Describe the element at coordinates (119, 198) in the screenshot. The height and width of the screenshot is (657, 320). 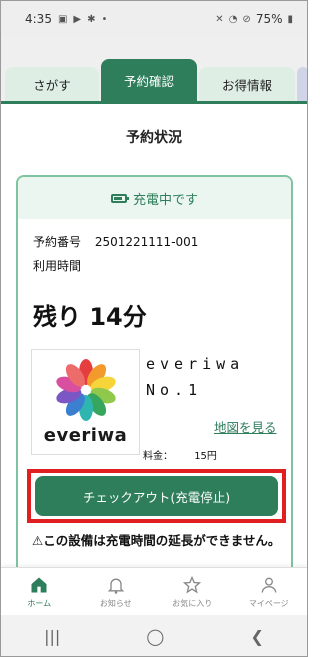
I see `battery-charging-icon` at that location.